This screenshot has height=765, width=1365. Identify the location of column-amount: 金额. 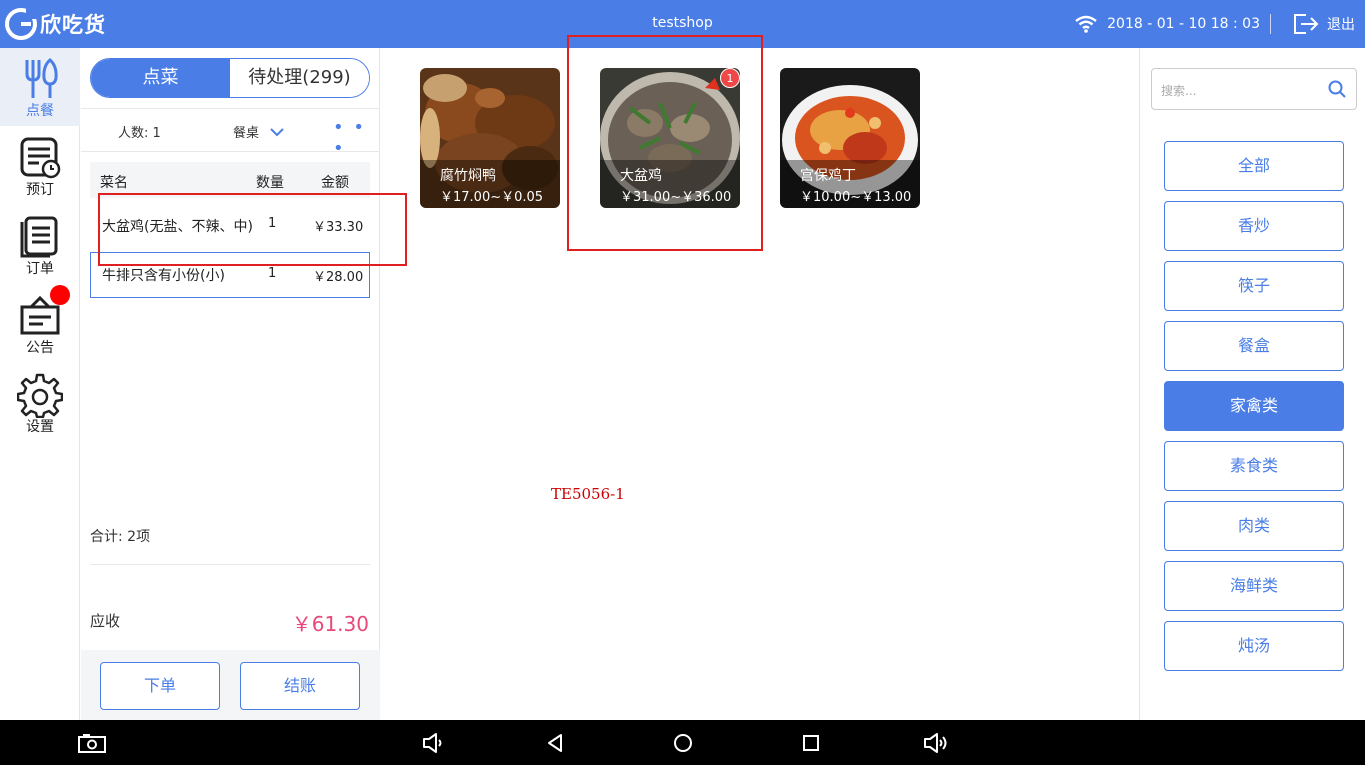
(335, 183).